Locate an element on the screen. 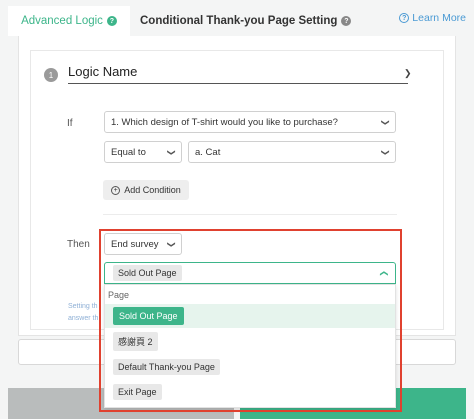 Image resolution: width=474 pixels, height=419 pixels. operator-select: Equal to ❯ is located at coordinates (143, 152).